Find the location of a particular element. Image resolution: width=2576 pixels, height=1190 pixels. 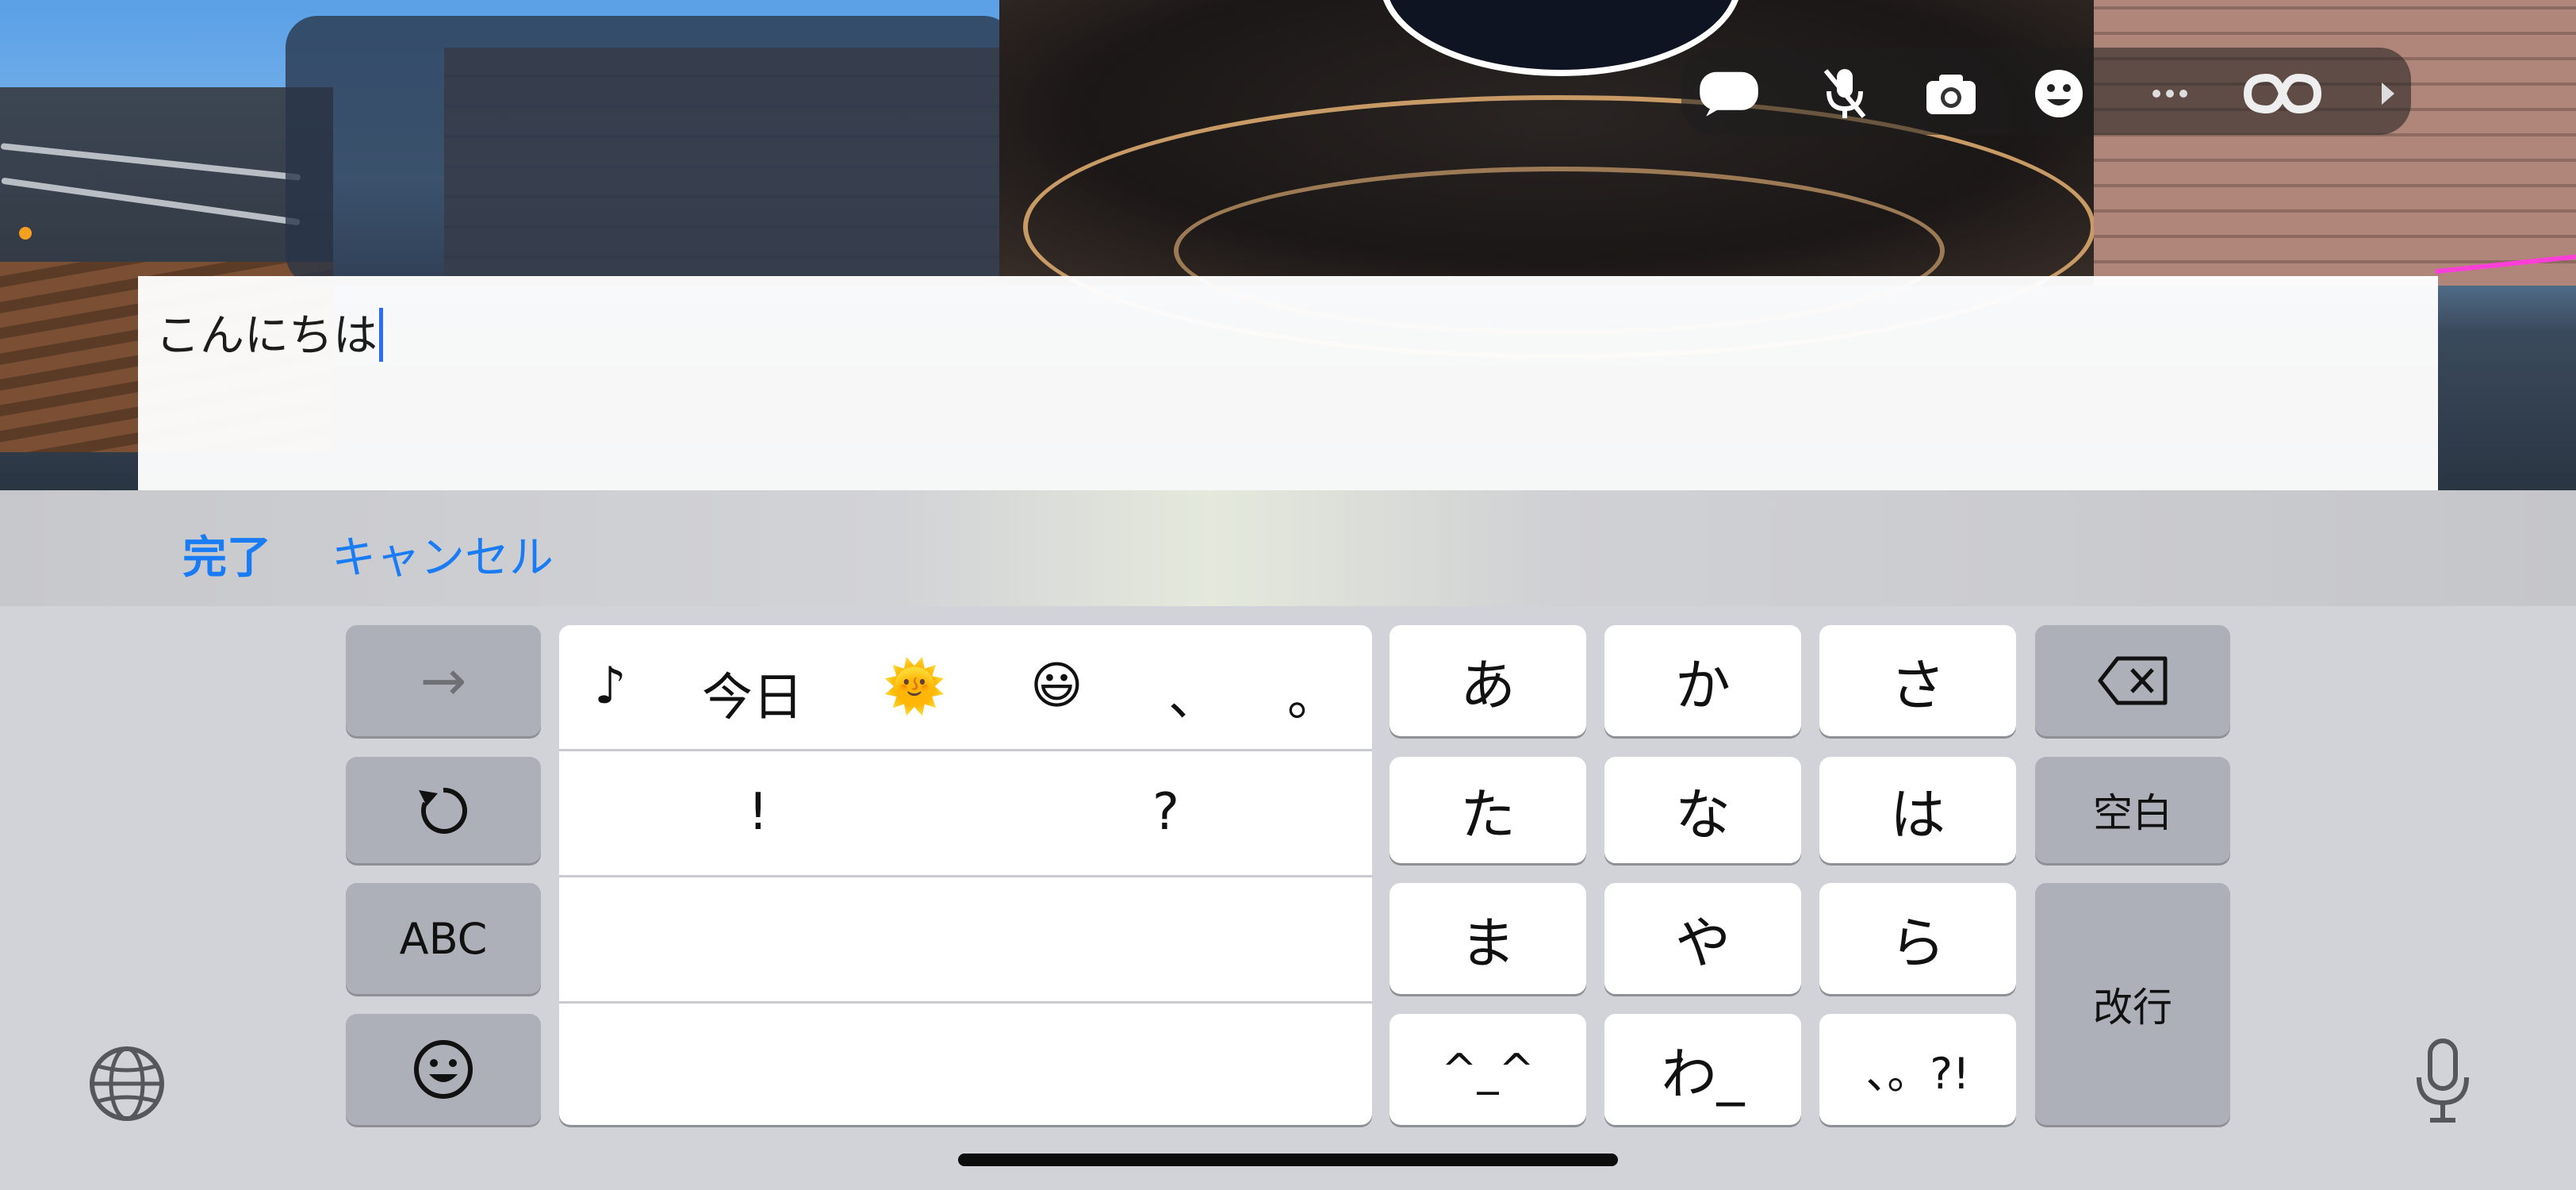

kana-key-wa: わ_ is located at coordinates (1703, 1069).